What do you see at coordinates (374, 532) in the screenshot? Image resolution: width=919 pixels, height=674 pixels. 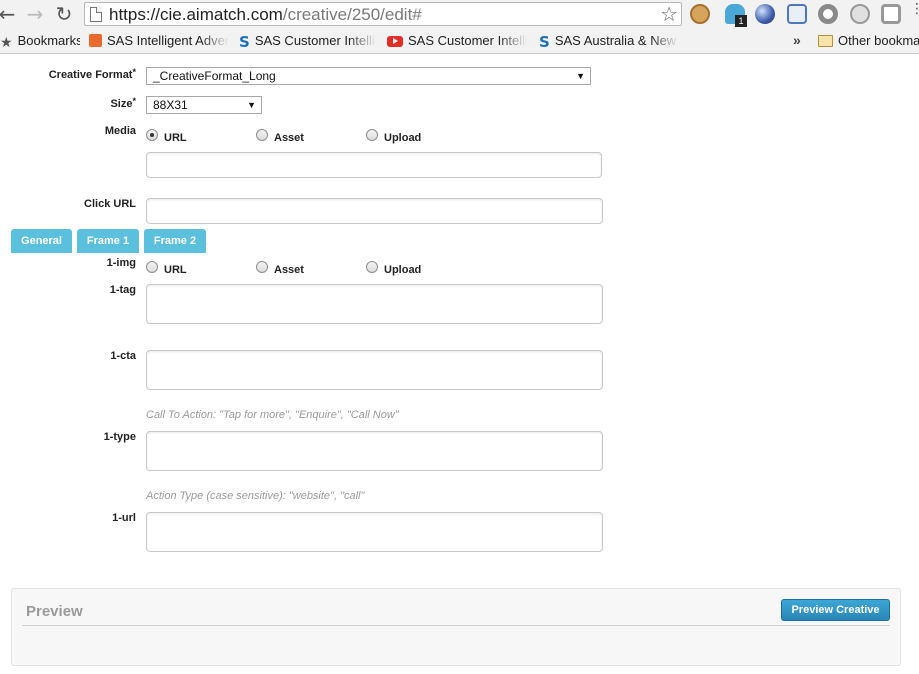 I see `frame-url-textarea` at bounding box center [374, 532].